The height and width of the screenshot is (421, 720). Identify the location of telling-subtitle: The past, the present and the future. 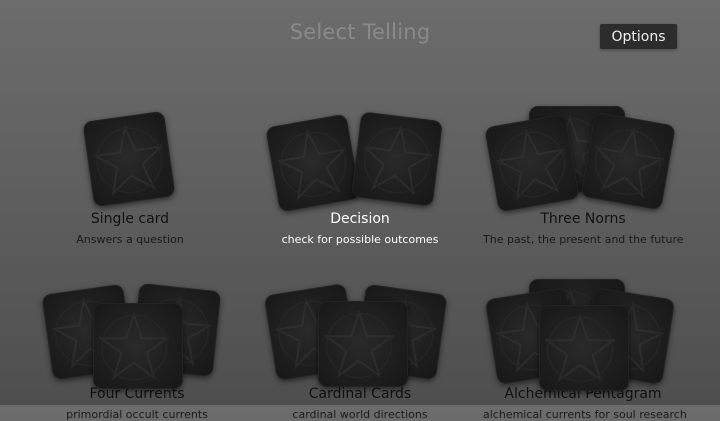
(583, 239).